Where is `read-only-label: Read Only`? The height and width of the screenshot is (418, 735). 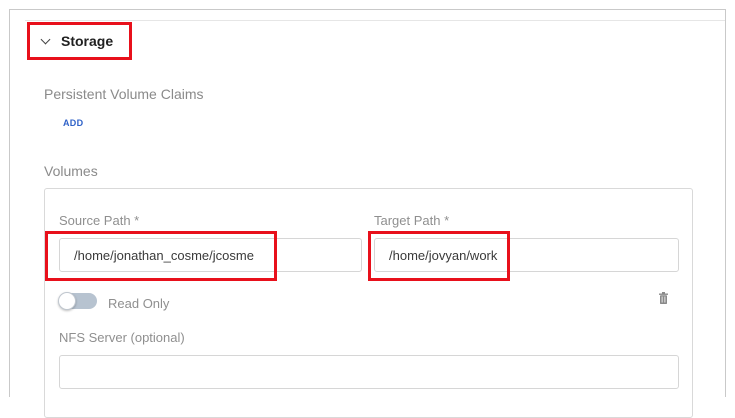
read-only-label: Read Only is located at coordinates (139, 303).